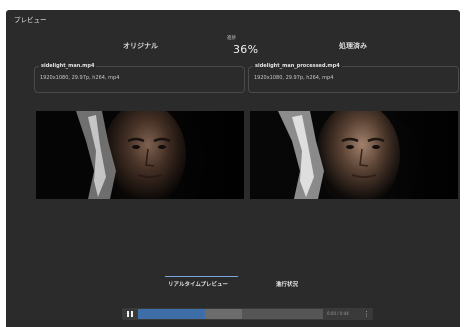 The image size is (470, 327). What do you see at coordinates (338, 313) in the screenshot?
I see `playback-time: 0:00 / 0:44` at bounding box center [338, 313].